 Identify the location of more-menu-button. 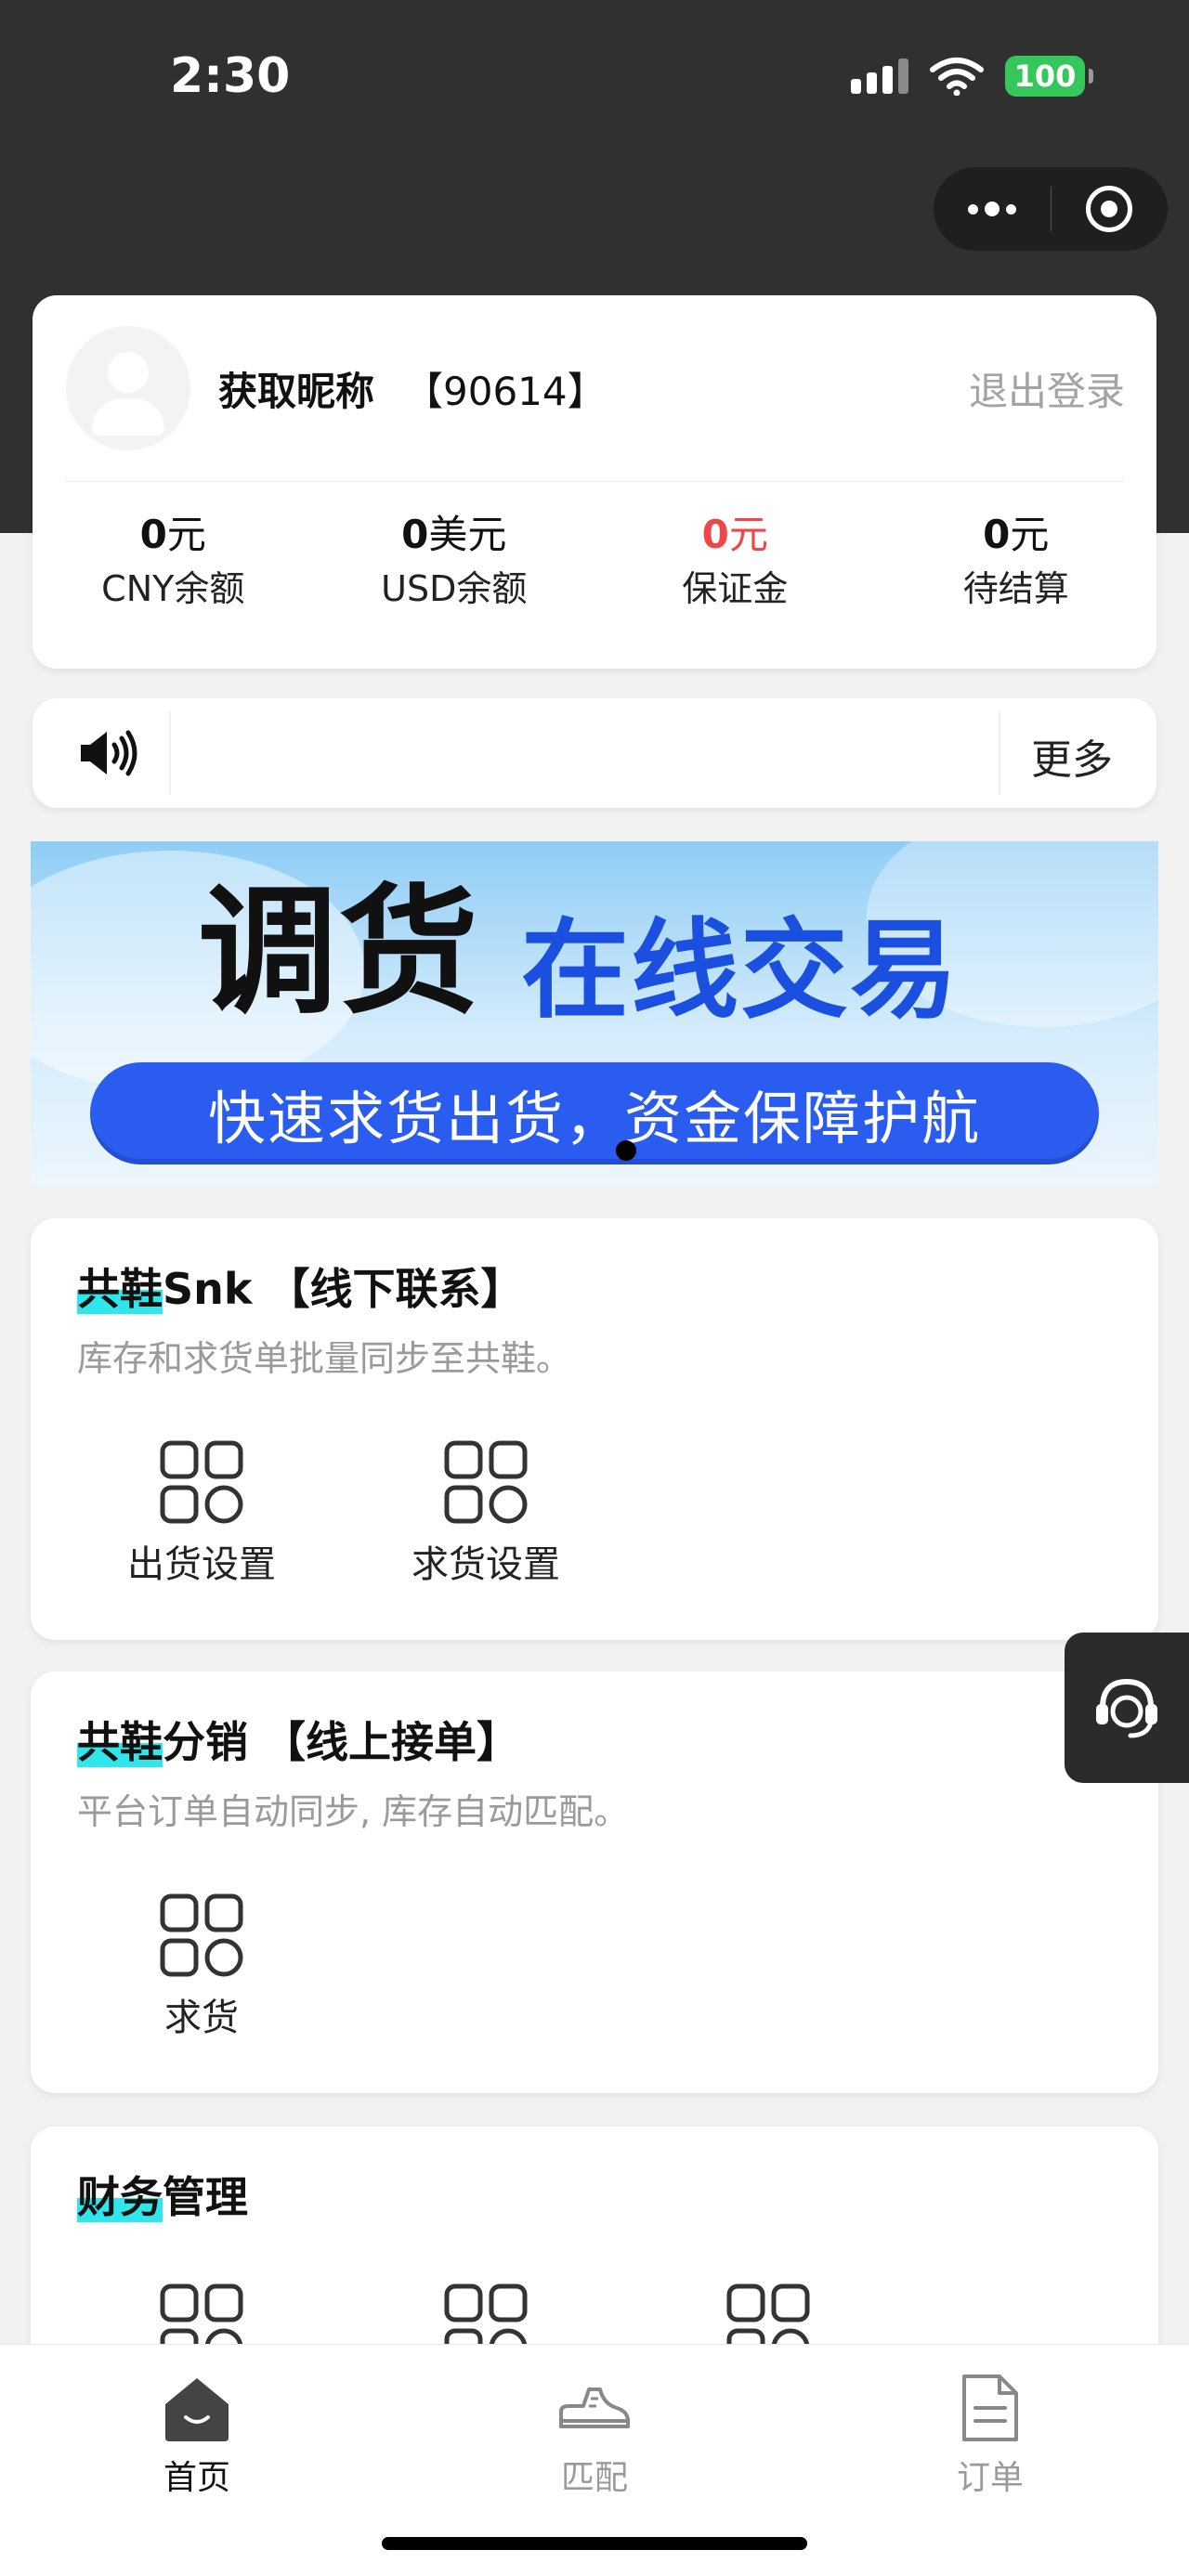
(993, 209).